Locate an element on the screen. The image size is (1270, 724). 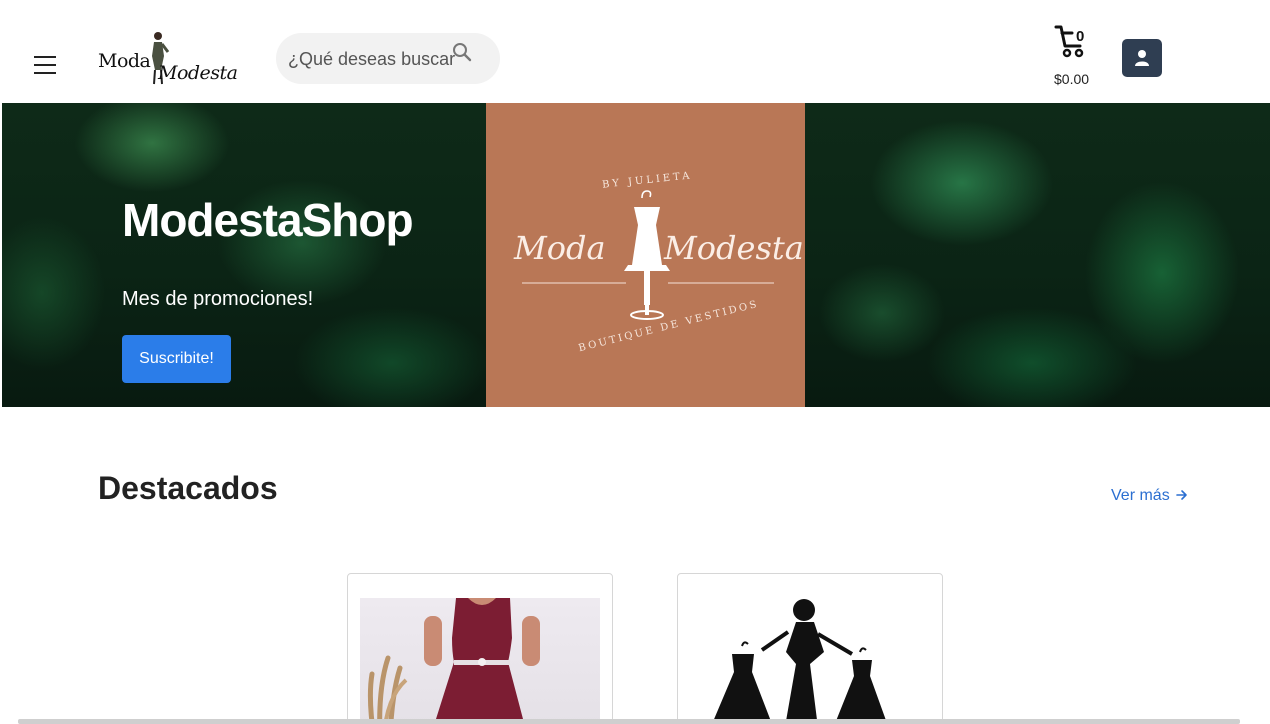
logo-word-modesta: Modesta is located at coordinates (198, 73).